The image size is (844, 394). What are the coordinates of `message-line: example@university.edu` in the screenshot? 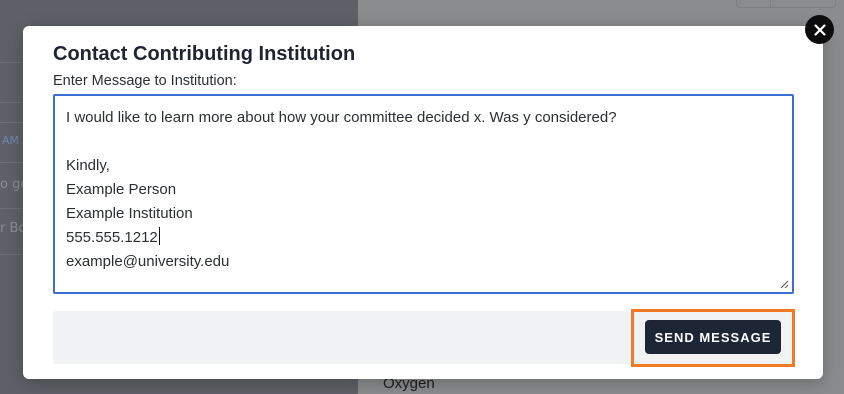 It's located at (148, 261).